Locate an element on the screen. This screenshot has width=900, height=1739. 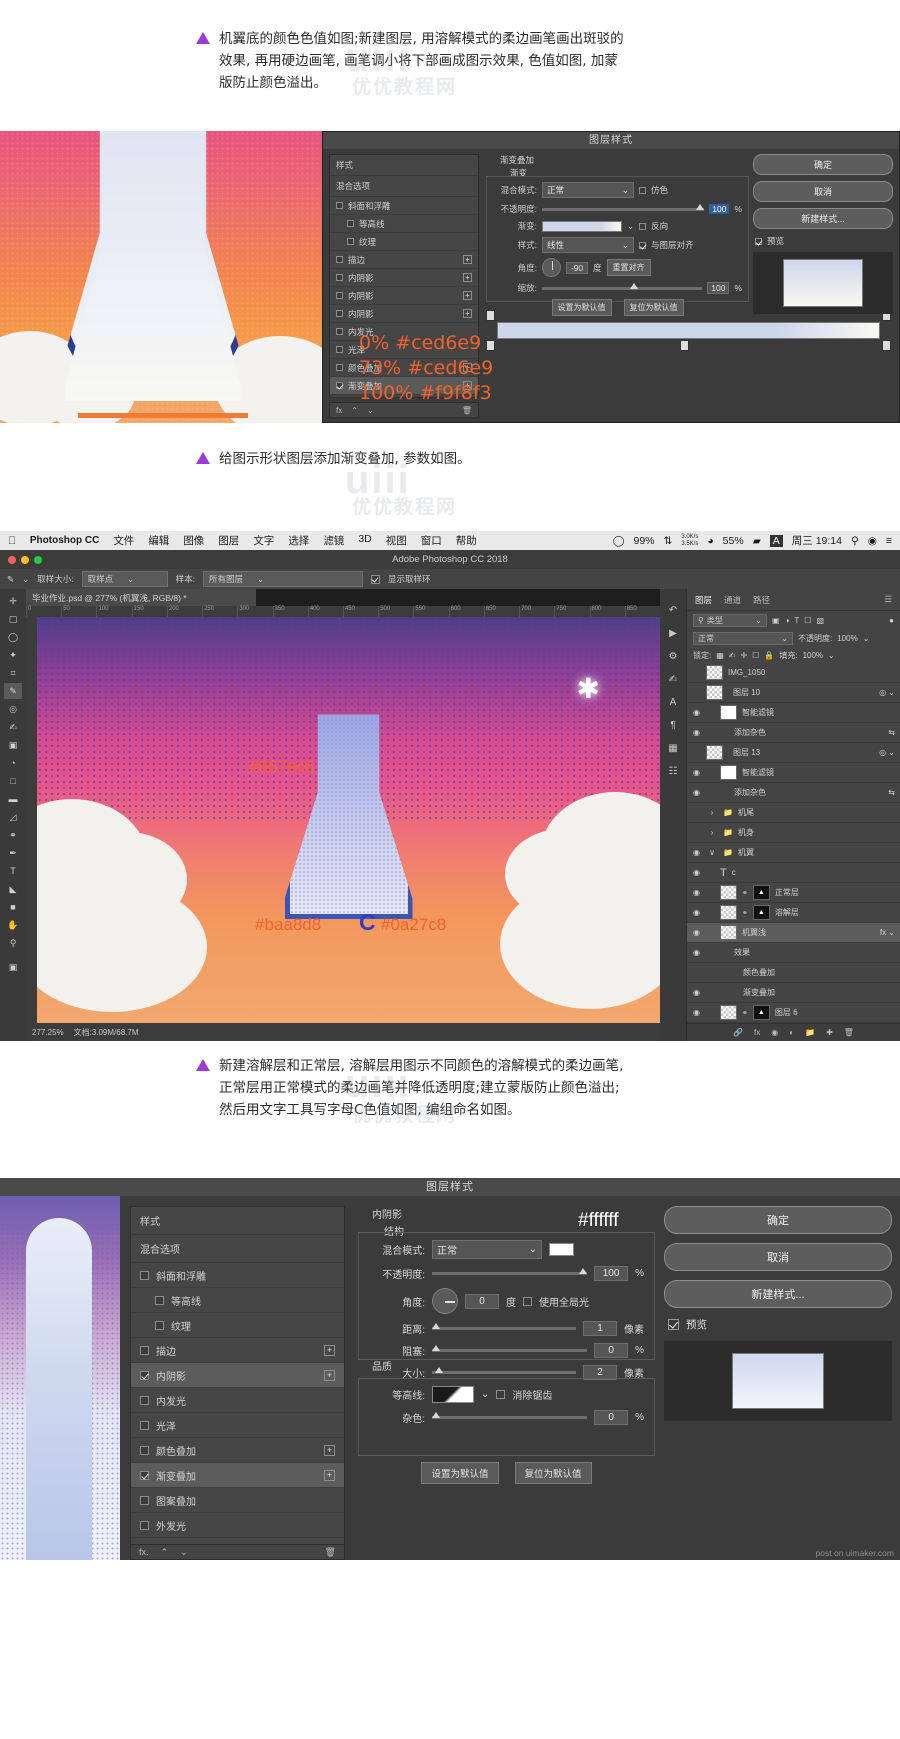
global-light-checkbox is located at coordinates (527, 1301).